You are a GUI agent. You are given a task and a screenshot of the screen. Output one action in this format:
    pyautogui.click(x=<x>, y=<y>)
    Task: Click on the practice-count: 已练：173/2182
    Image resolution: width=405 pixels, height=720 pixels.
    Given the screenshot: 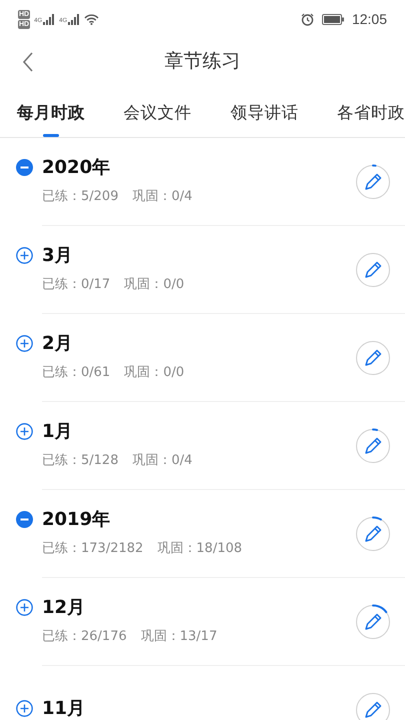 What is the action you would take?
    pyautogui.click(x=93, y=548)
    